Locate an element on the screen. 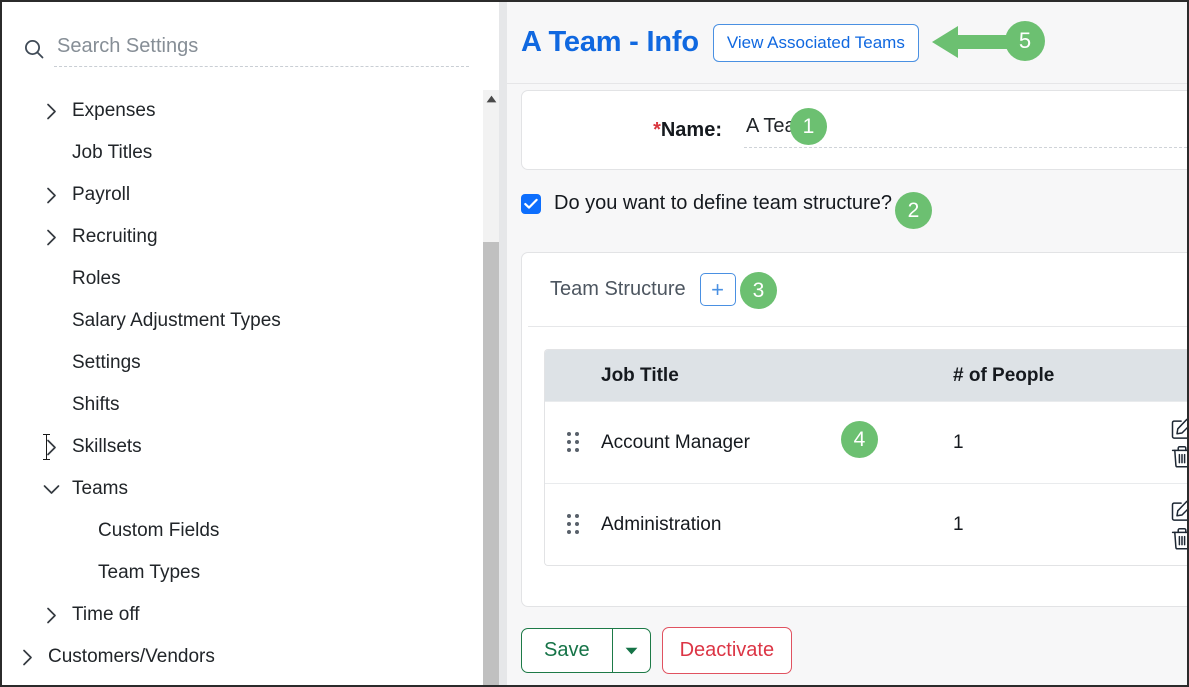  page-title: A Team - Info is located at coordinates (610, 42).